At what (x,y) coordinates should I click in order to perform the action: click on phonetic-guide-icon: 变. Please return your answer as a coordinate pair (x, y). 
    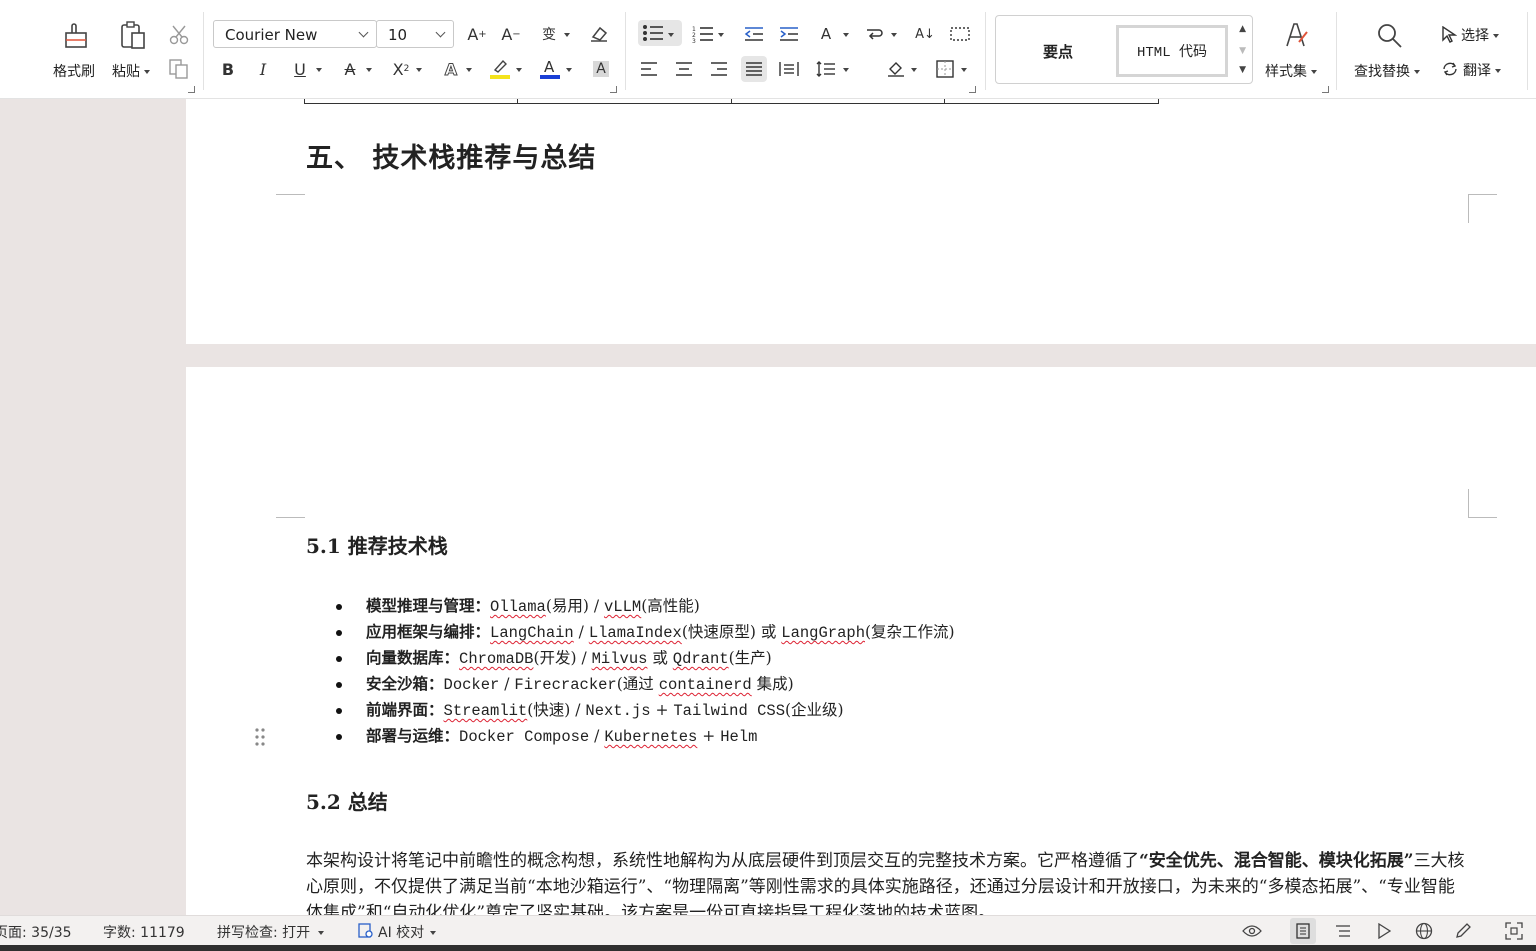
    Looking at the image, I should click on (549, 34).